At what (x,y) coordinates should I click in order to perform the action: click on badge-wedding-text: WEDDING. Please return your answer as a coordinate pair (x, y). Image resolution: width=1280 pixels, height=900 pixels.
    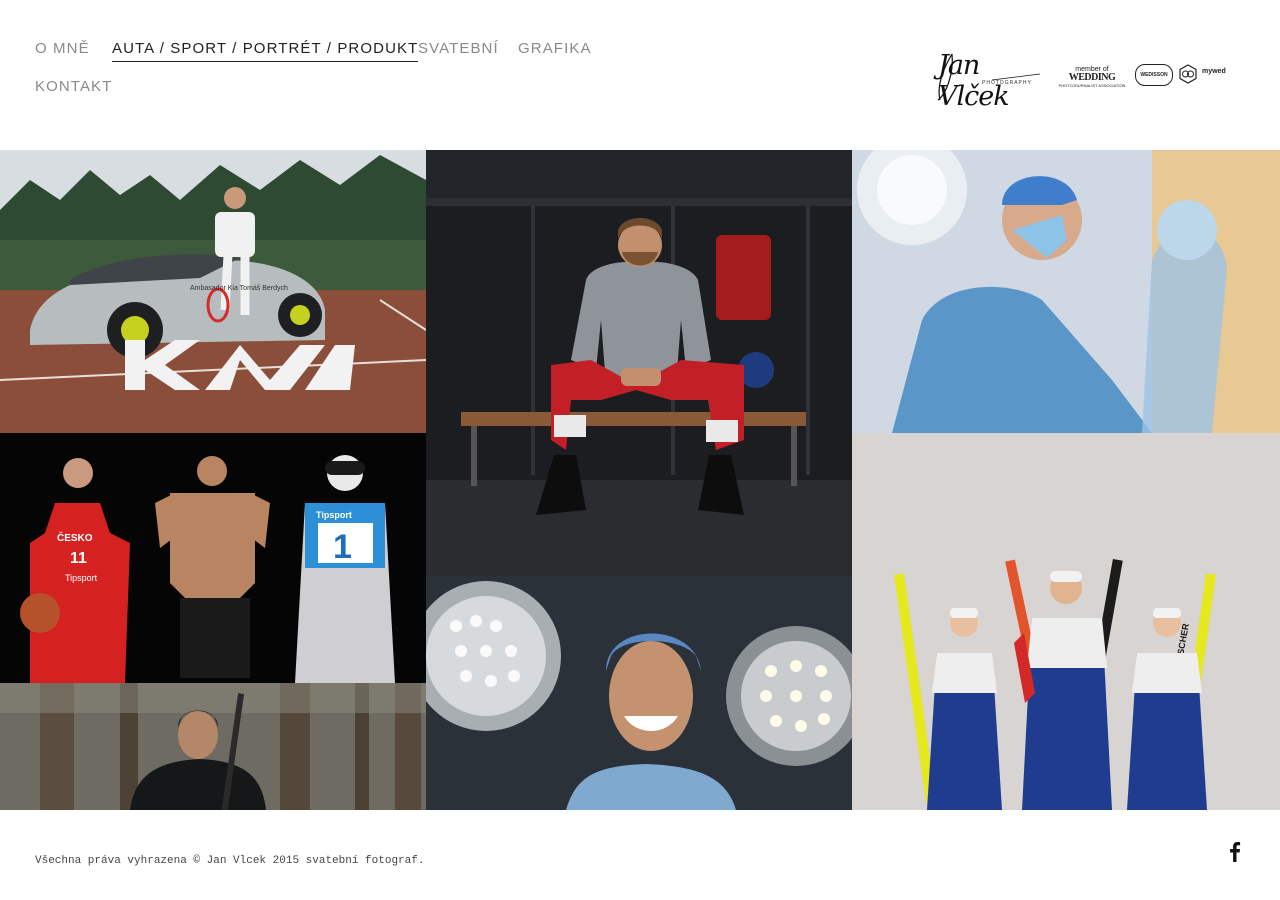
    Looking at the image, I should click on (1092, 77).